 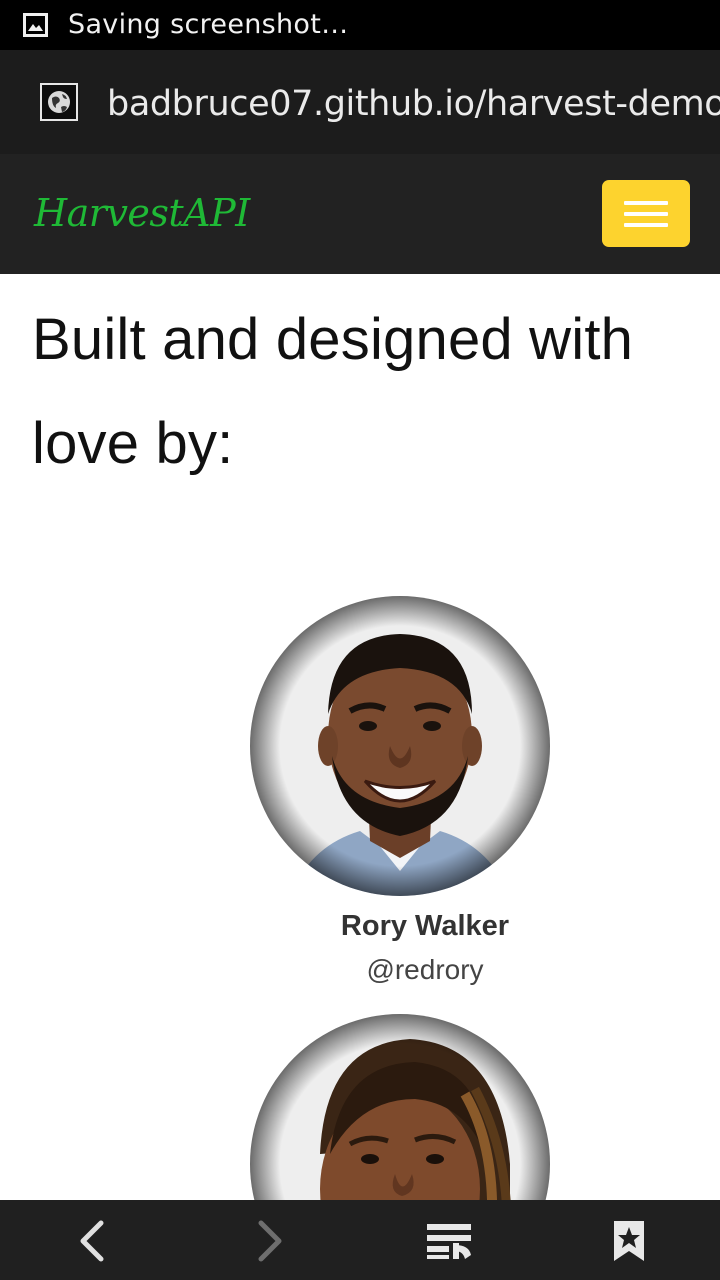 I want to click on team-member-avatar, so click(x=400, y=746).